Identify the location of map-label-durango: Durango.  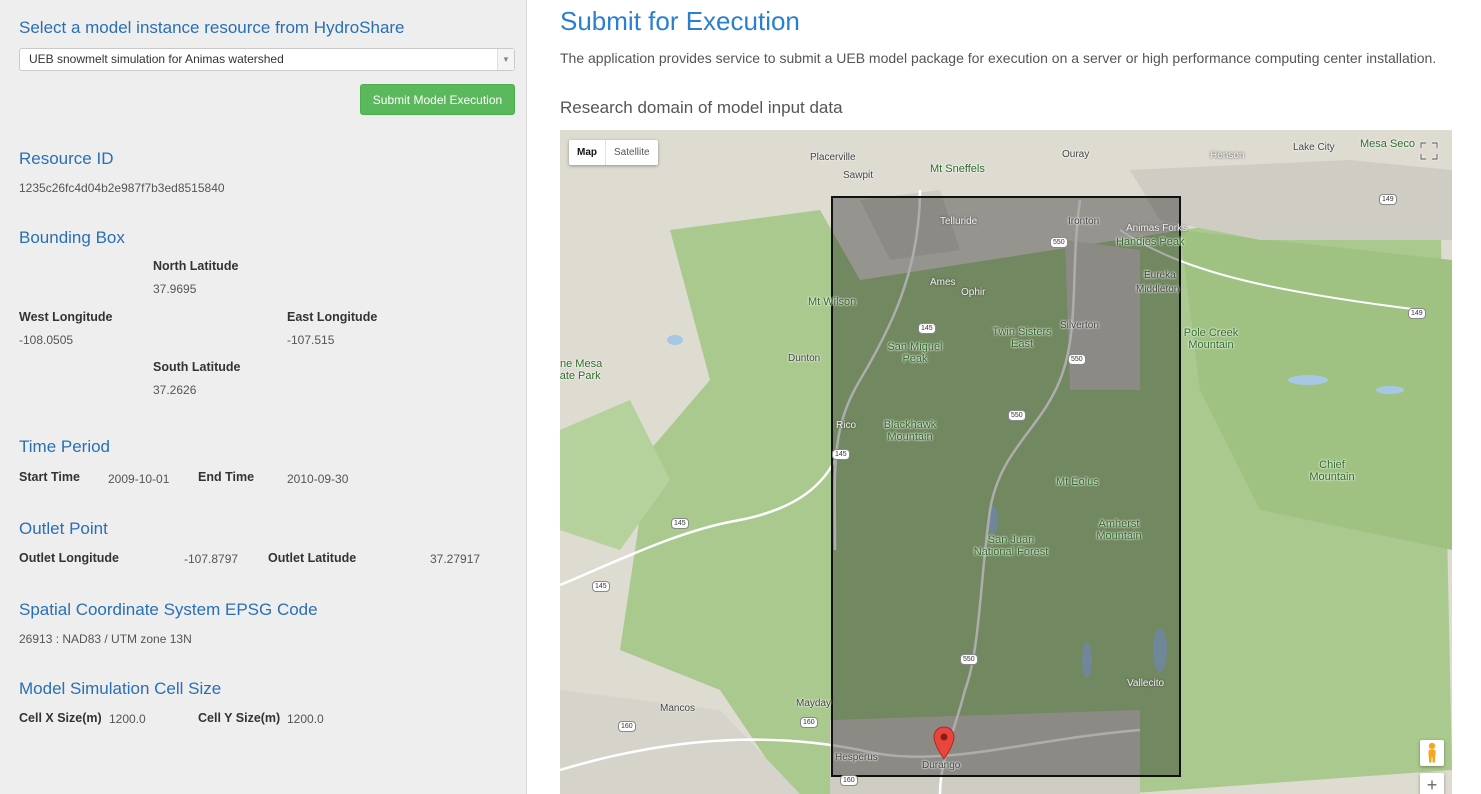
(941, 765).